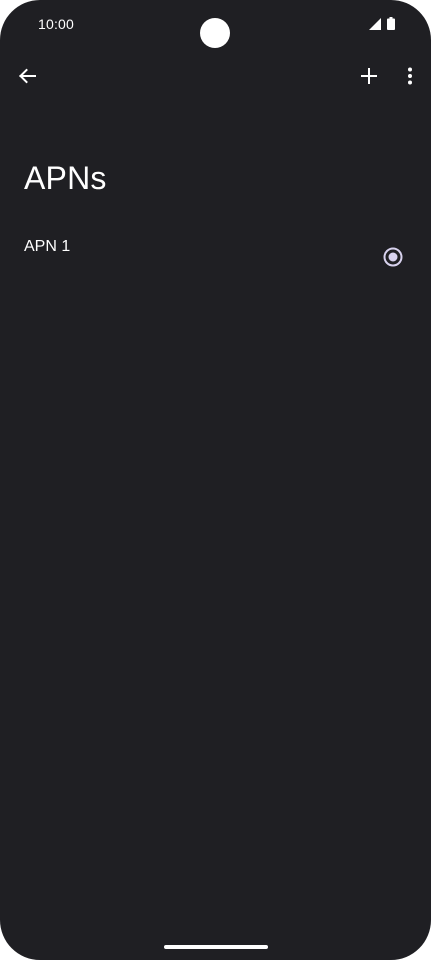  Describe the element at coordinates (56, 24) in the screenshot. I see `status-time: 10:00` at that location.